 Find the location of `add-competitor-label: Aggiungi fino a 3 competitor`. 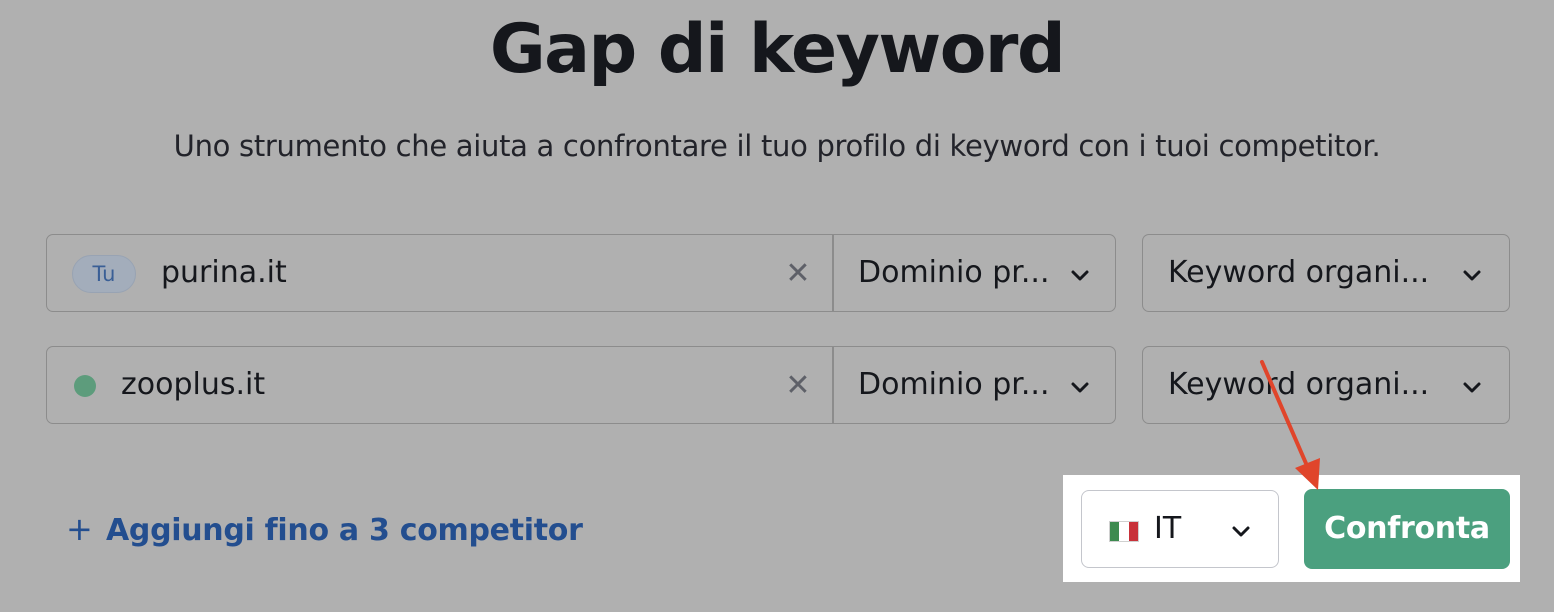

add-competitor-label: Aggiungi fino a 3 competitor is located at coordinates (344, 530).